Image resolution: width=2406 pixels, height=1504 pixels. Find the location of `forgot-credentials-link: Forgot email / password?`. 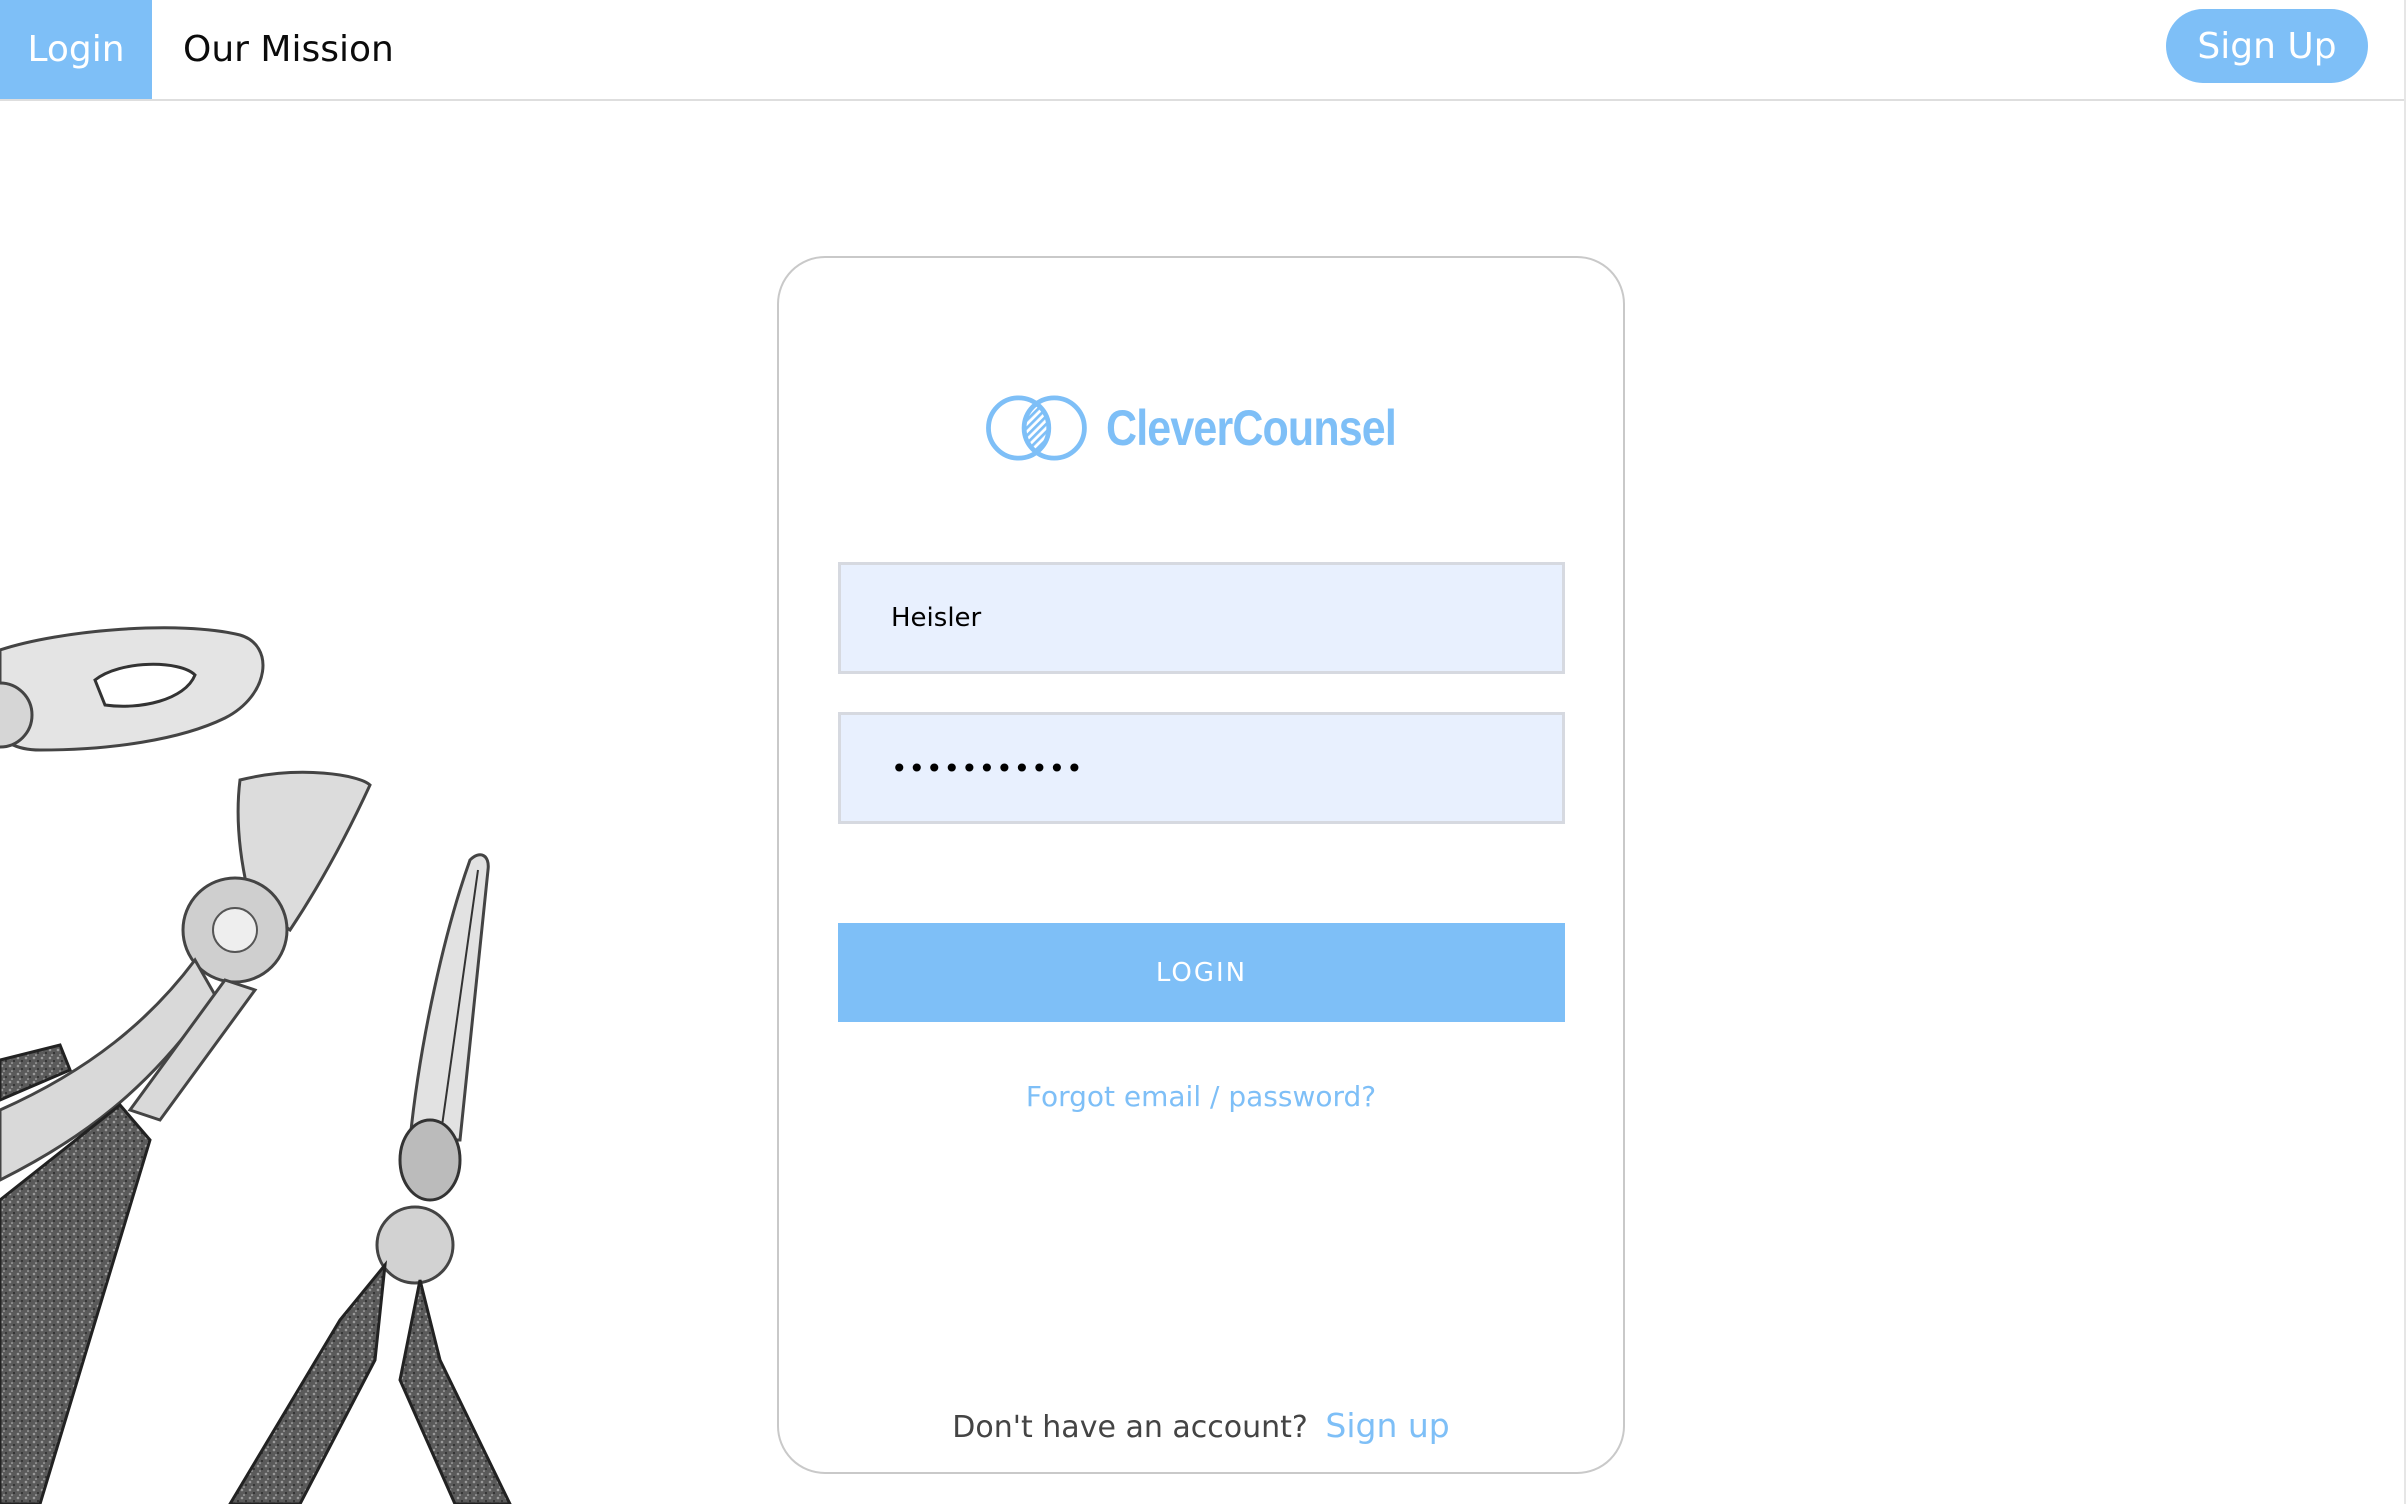

forgot-credentials-link: Forgot email / password? is located at coordinates (1201, 1096).